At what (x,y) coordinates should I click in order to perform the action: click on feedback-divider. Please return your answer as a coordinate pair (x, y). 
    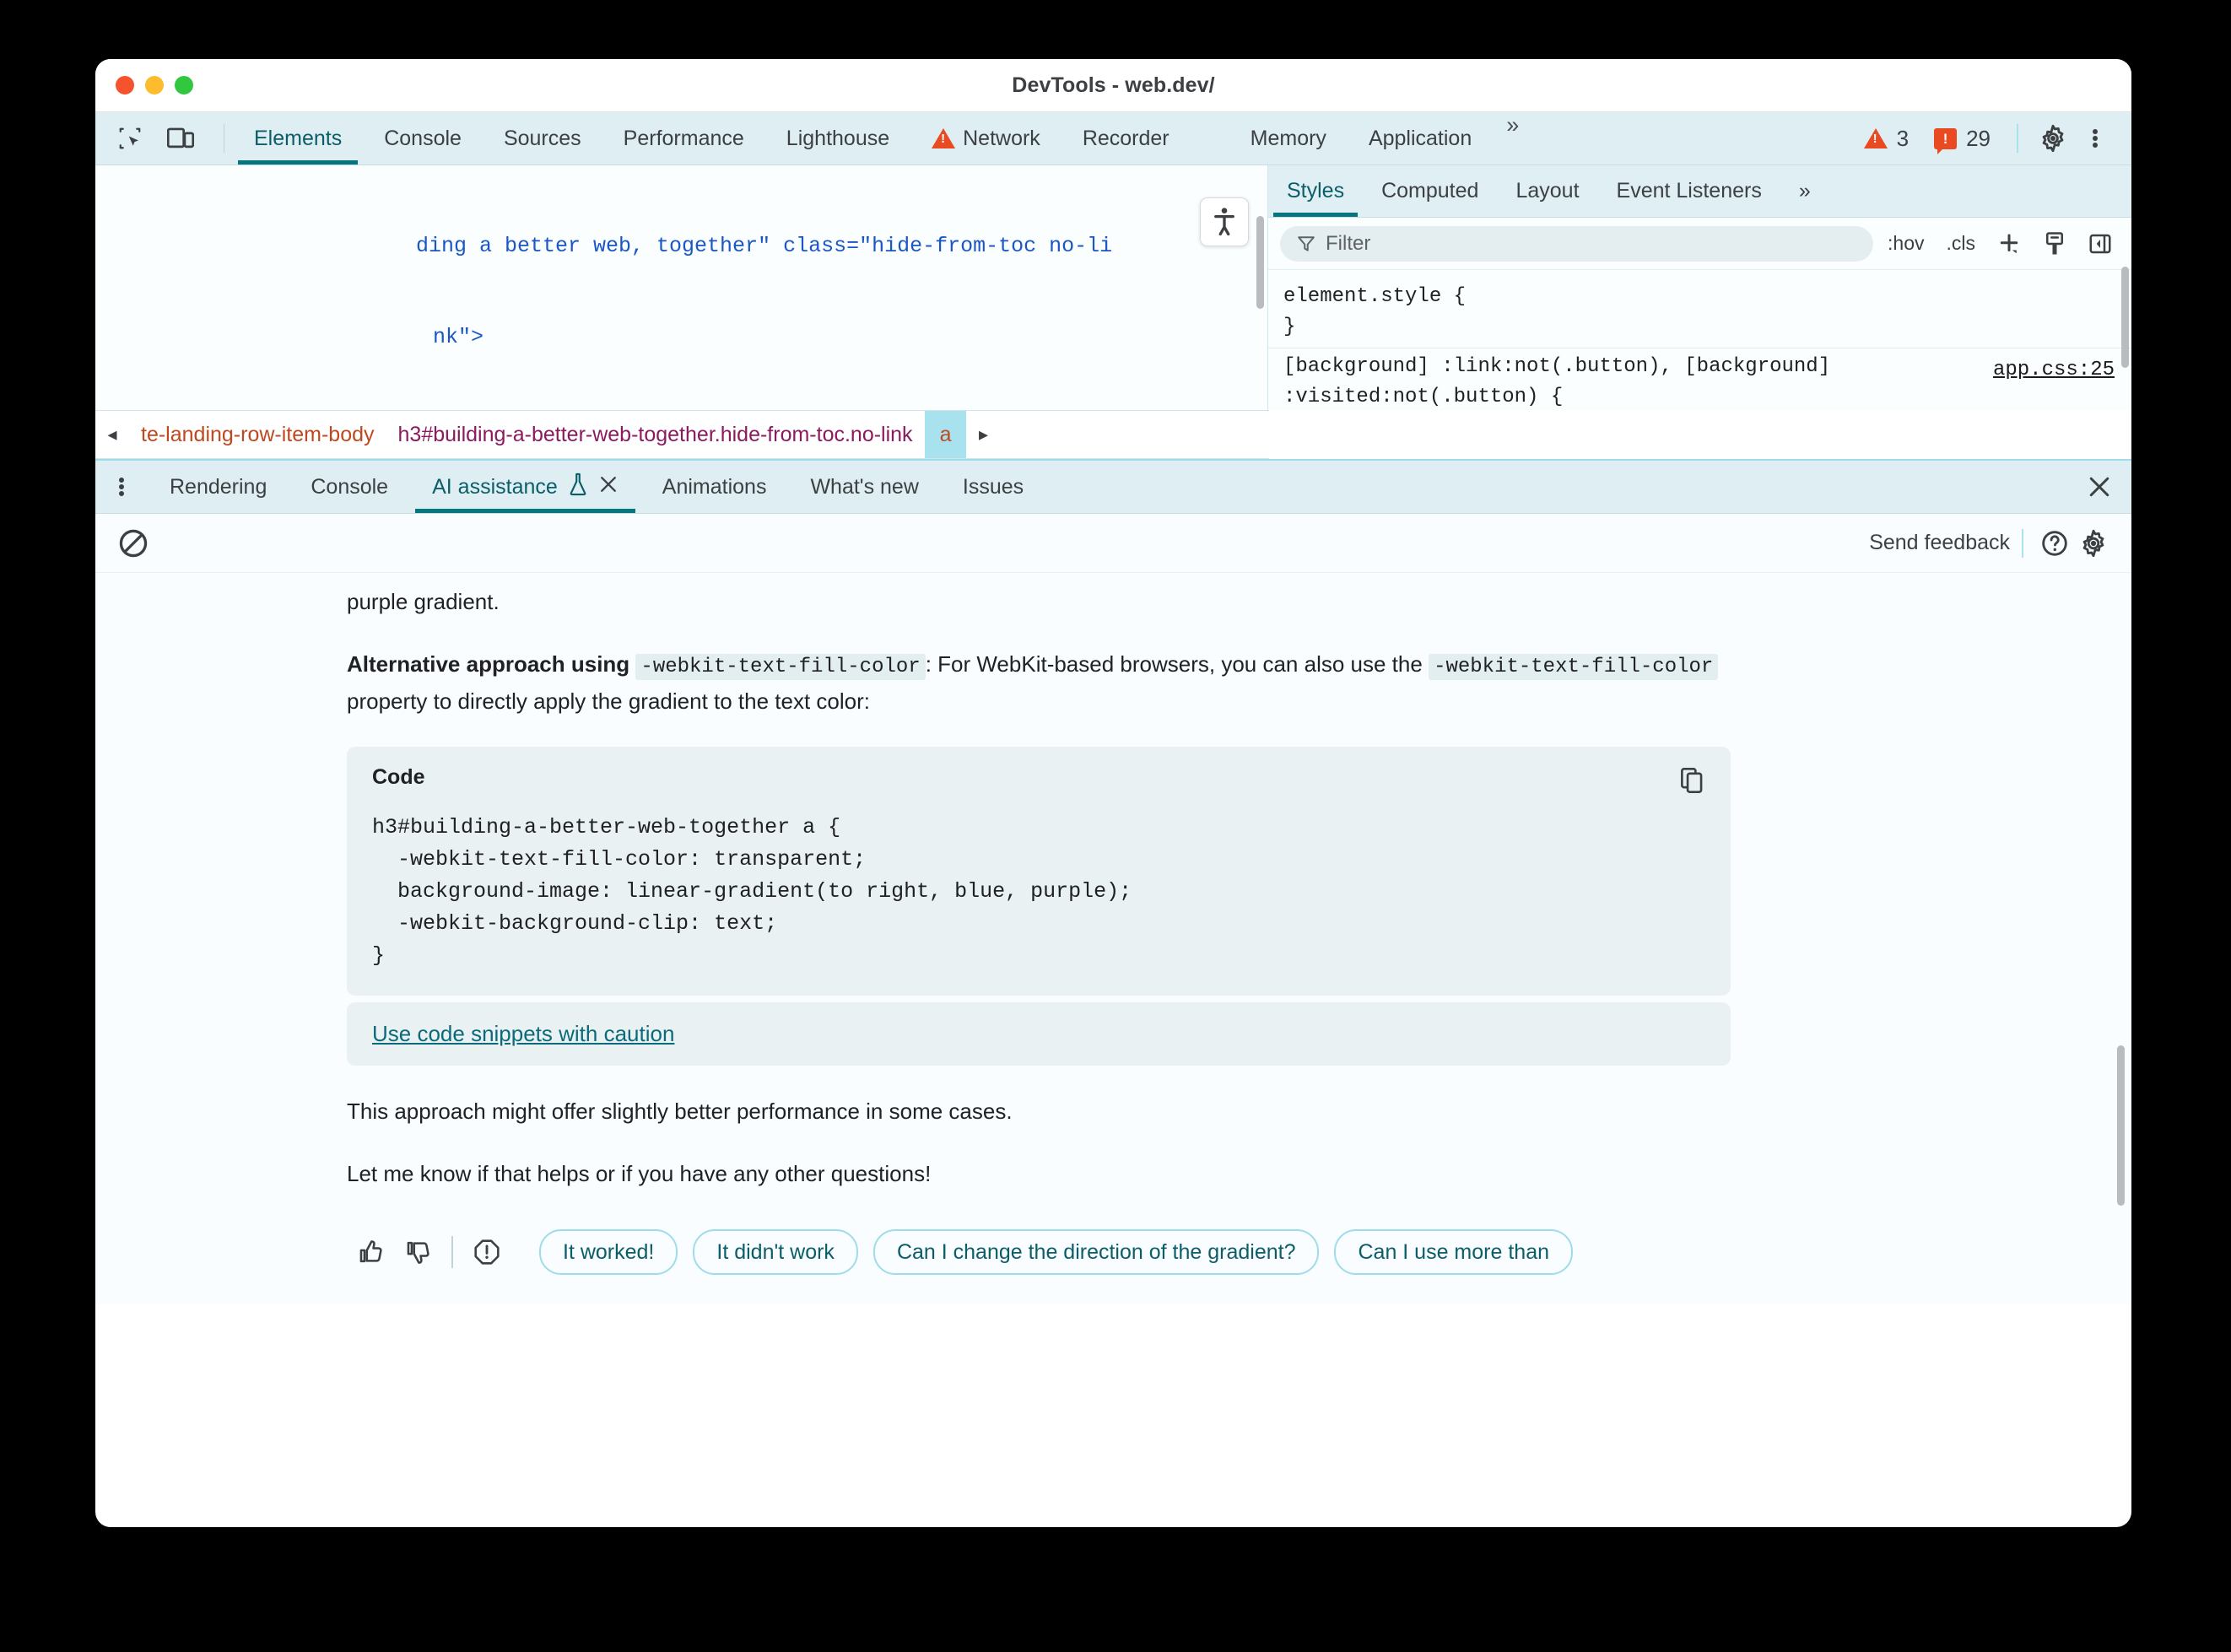
    Looking at the image, I should click on (452, 1252).